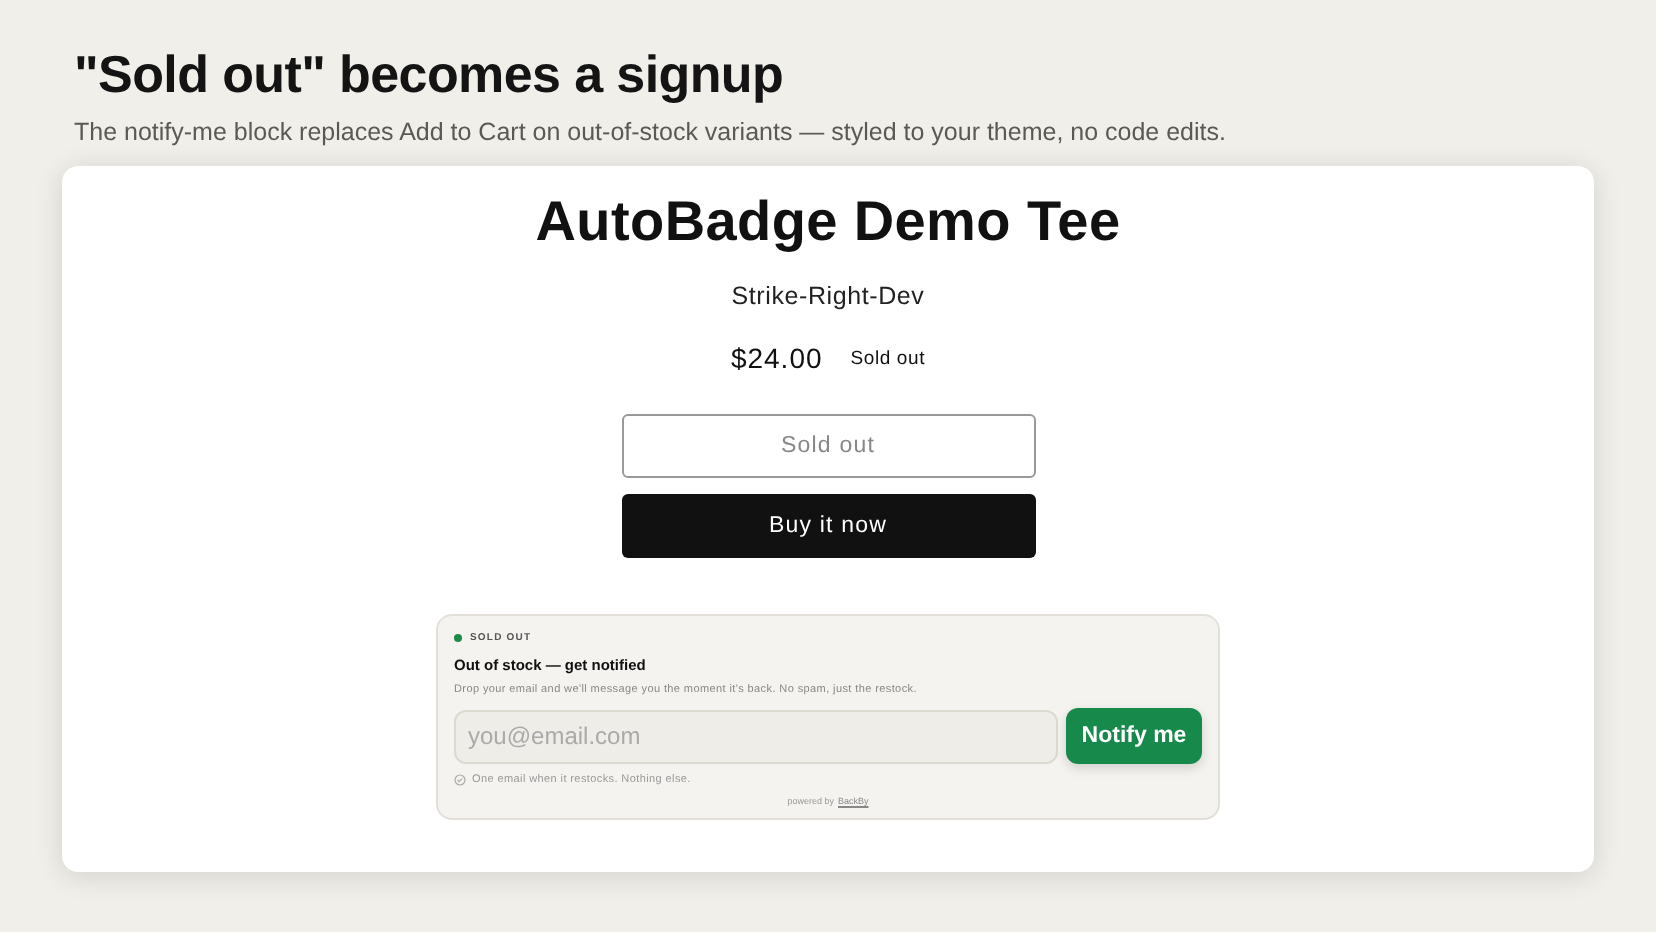  I want to click on notify-button: Notify me, so click(1134, 736).